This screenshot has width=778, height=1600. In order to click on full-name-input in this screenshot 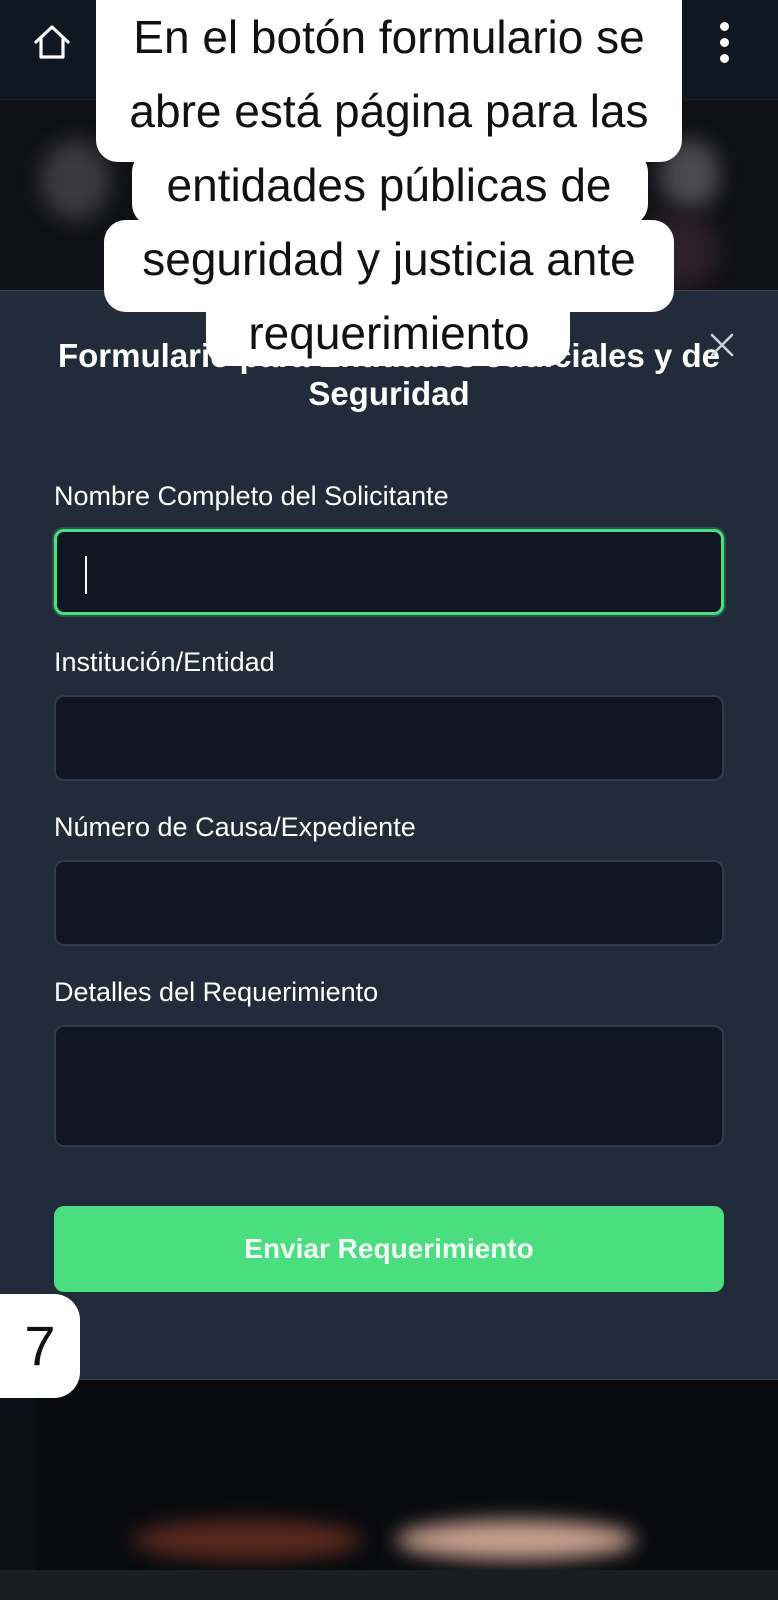, I will do `click(389, 572)`.